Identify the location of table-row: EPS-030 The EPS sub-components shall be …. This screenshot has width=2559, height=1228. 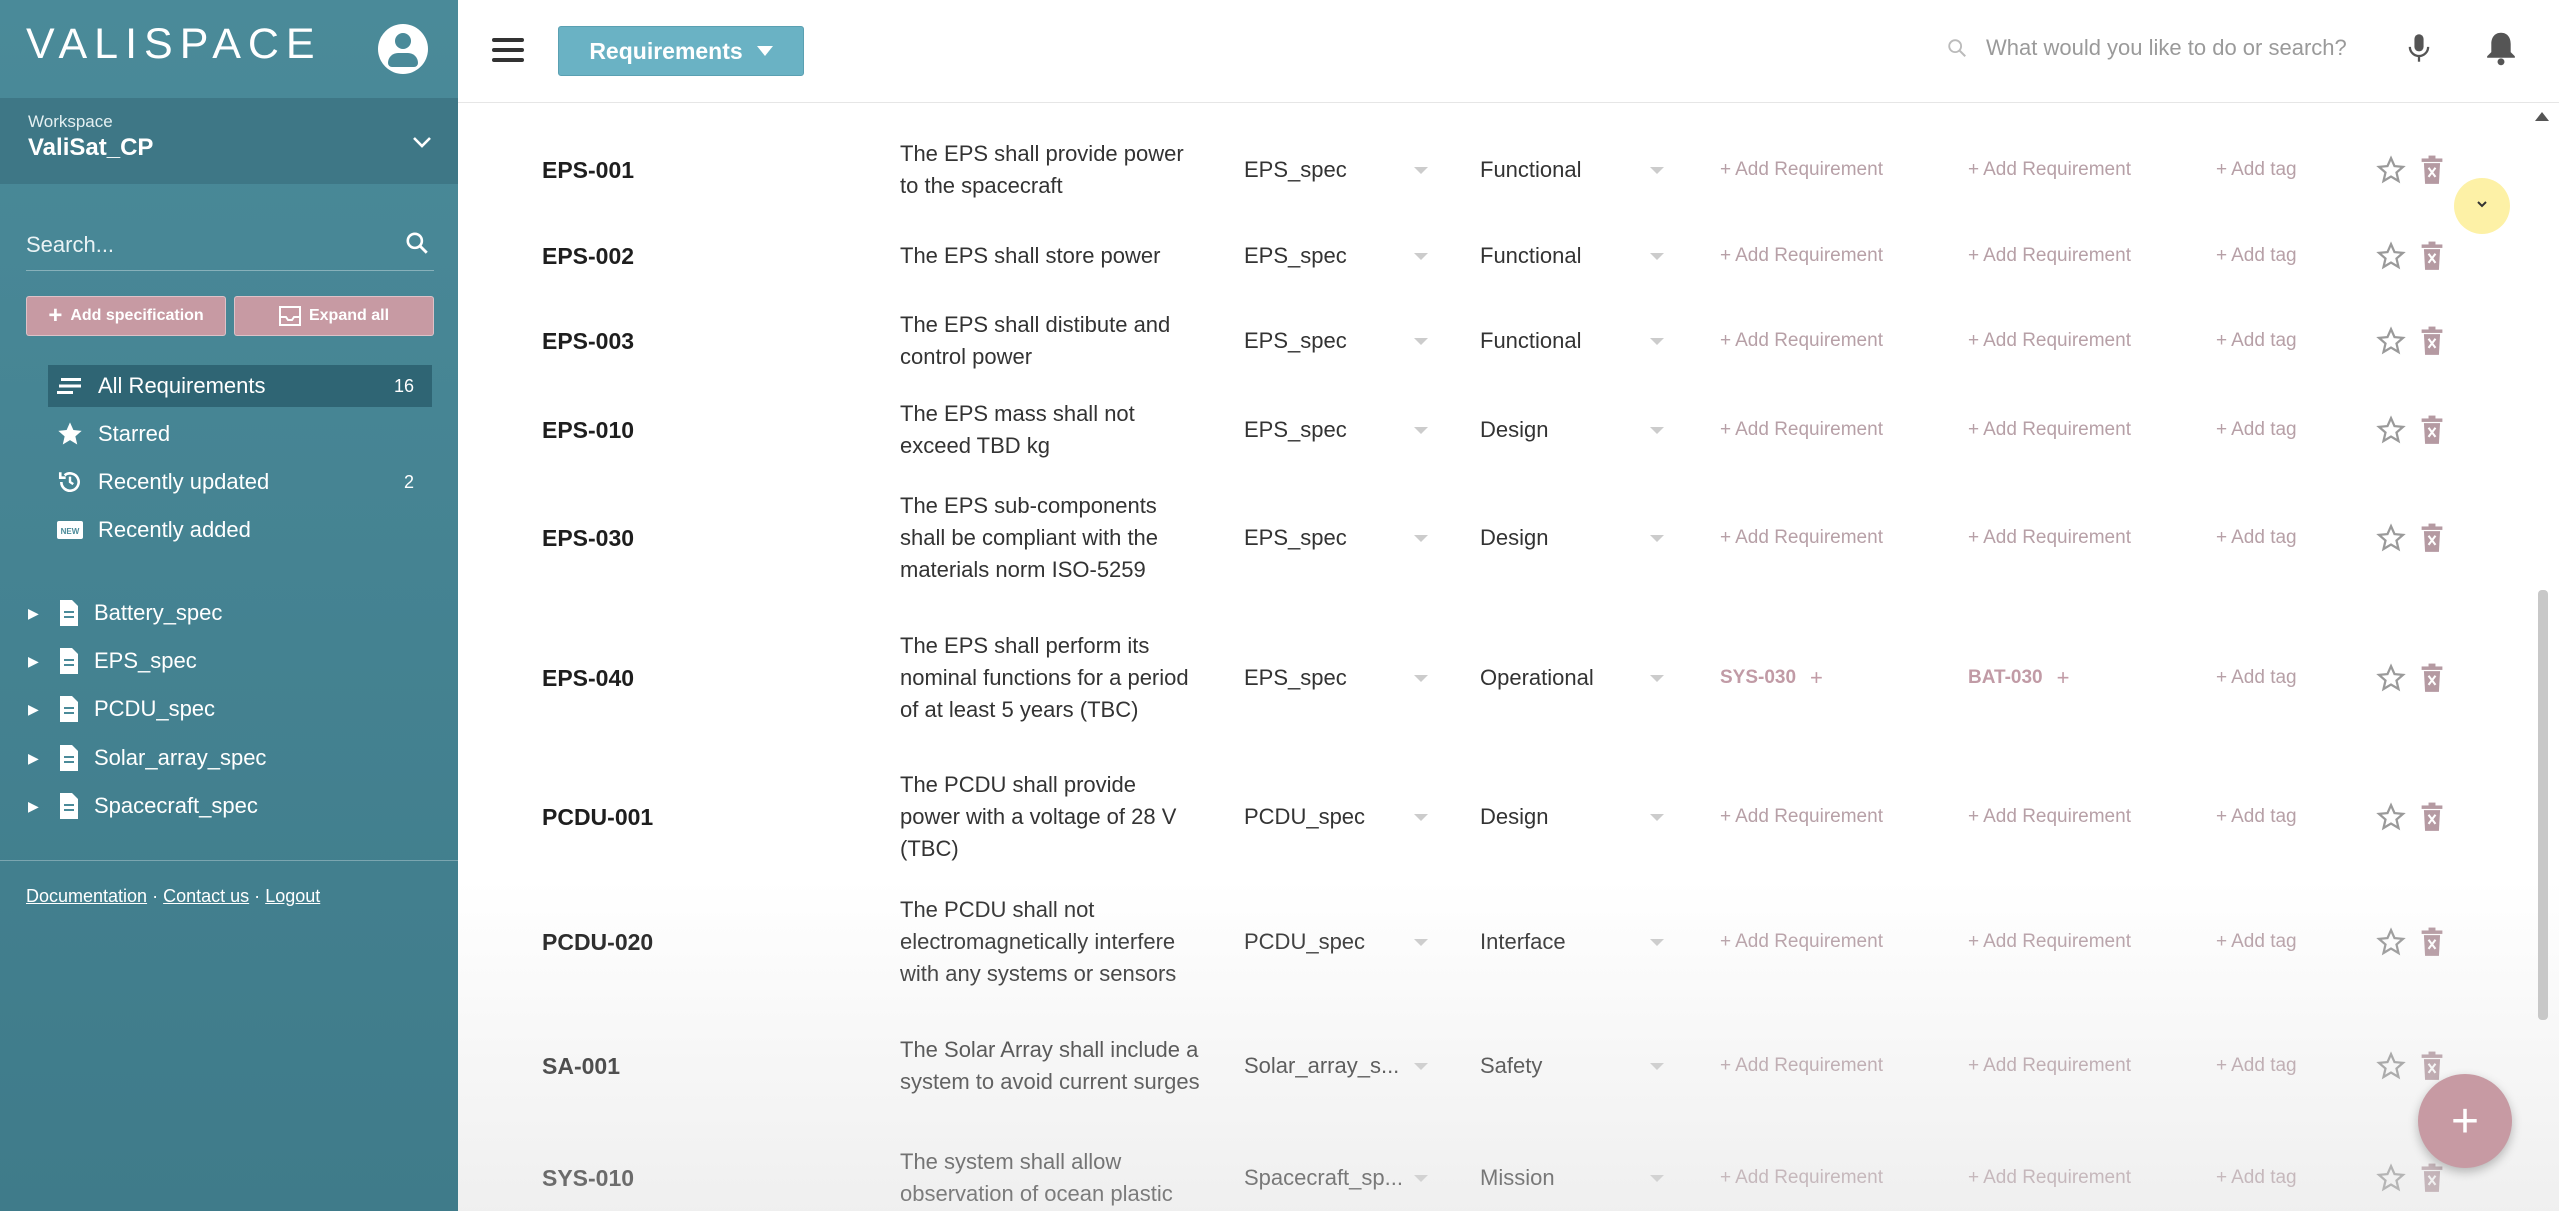
(1496, 538).